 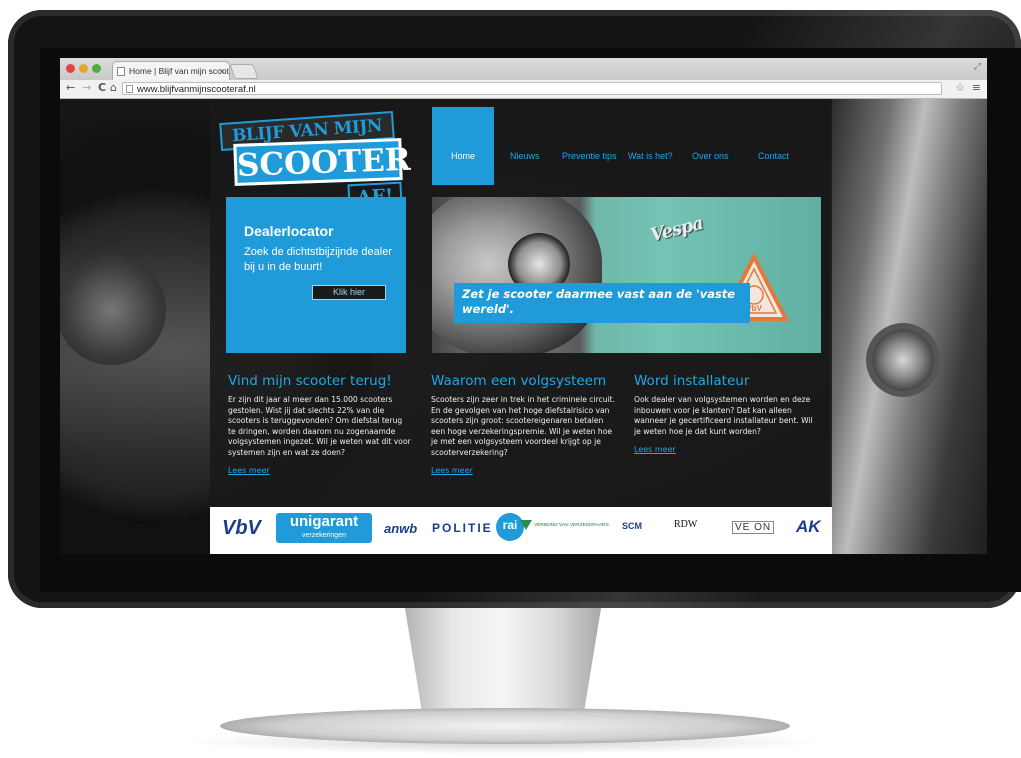 What do you see at coordinates (650, 156) in the screenshot?
I see `nav-wat-is-het: Wat is het?` at bounding box center [650, 156].